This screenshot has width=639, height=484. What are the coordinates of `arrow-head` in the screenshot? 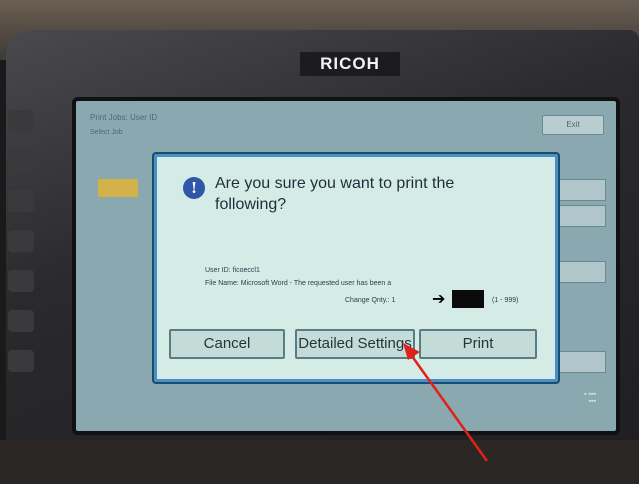 It's located at (411, 351).